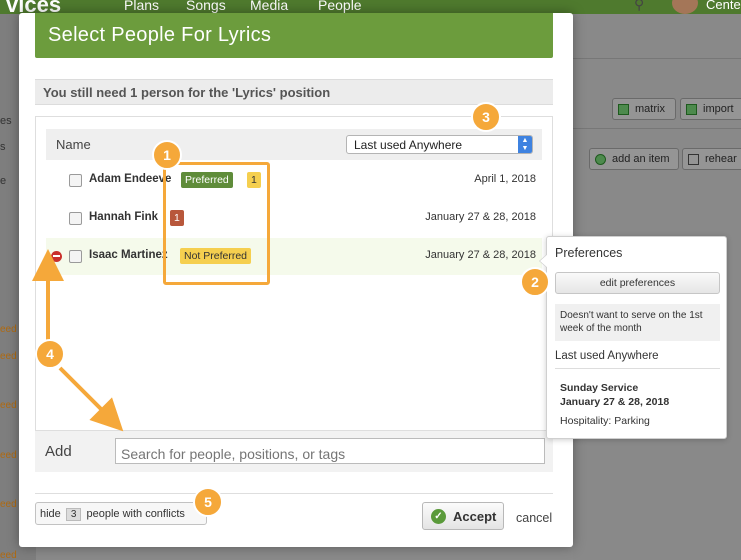 The width and height of the screenshot is (741, 560). Describe the element at coordinates (208, 502) in the screenshot. I see `annotation-marker-5: 5` at that location.